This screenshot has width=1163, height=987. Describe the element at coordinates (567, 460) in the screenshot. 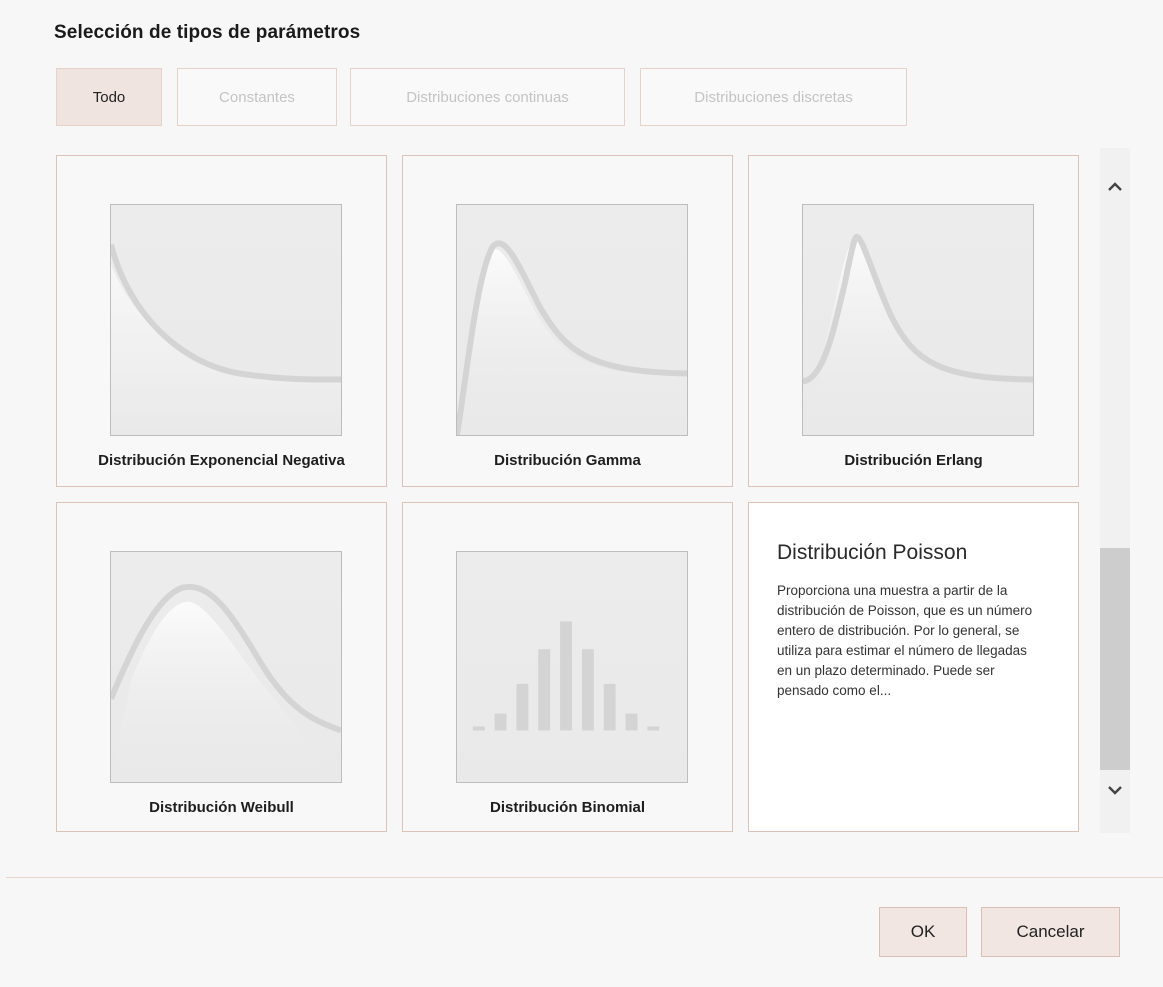

I see `card-label: Distribución Gamma` at that location.